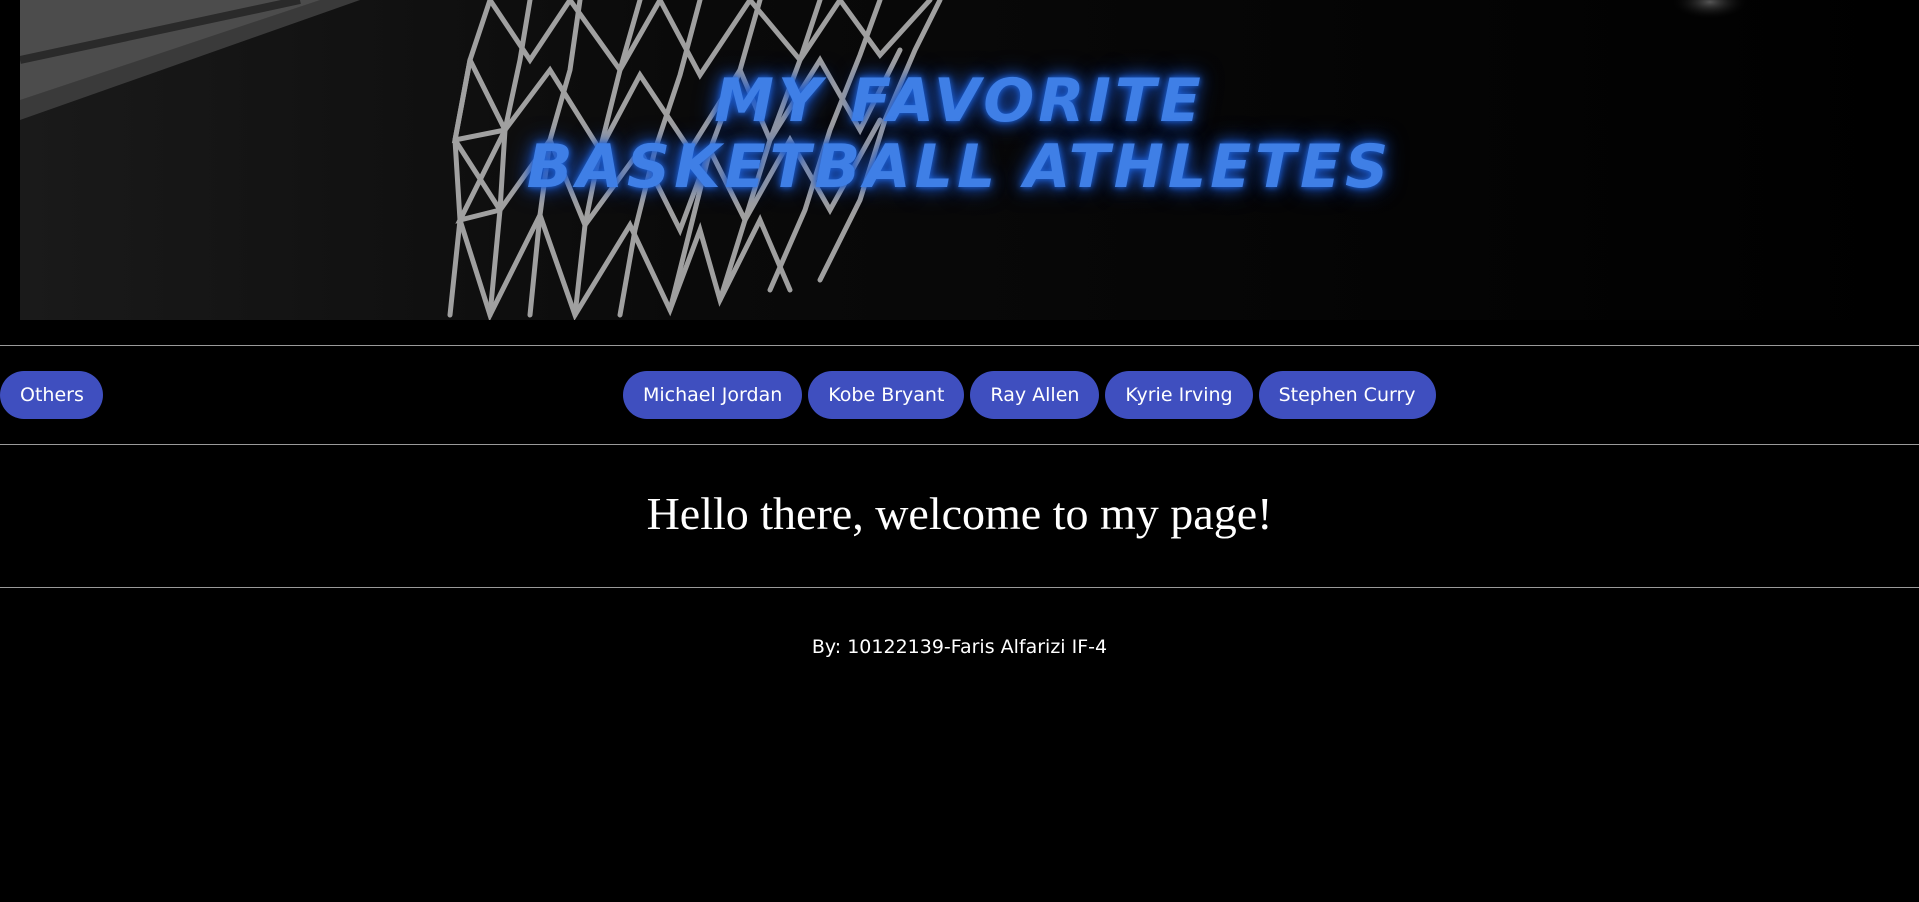  What do you see at coordinates (959, 647) in the screenshot?
I see `author-byline: By: 10122139-Faris Alfarizi IF-4` at bounding box center [959, 647].